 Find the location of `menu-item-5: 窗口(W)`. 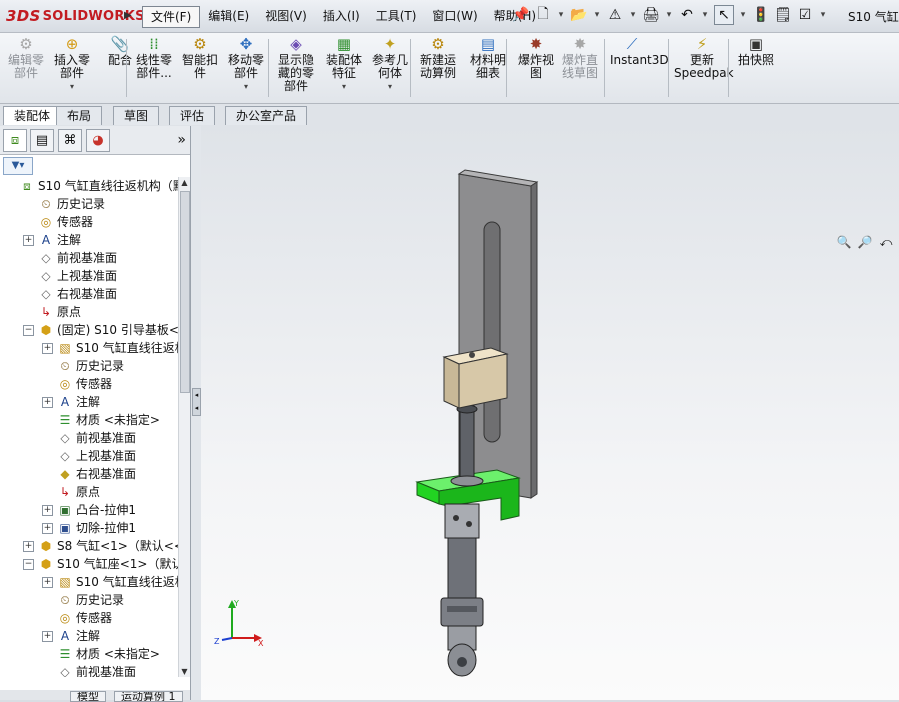

menu-item-5: 窗口(W) is located at coordinates (454, 16).